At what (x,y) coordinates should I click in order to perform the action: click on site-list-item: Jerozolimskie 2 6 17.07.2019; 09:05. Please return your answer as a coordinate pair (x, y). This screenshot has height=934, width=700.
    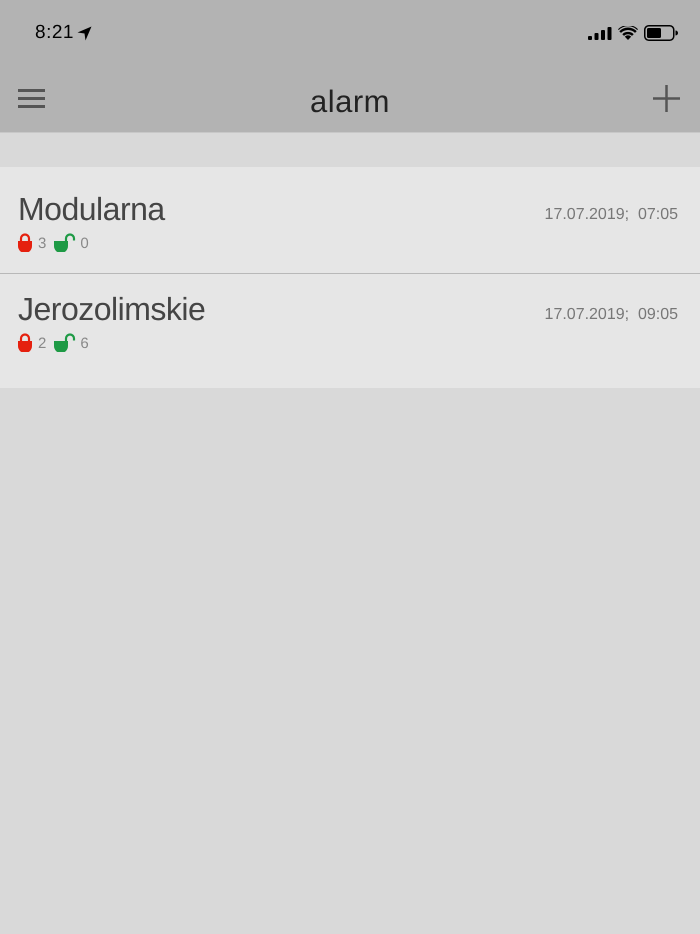
    Looking at the image, I should click on (350, 330).